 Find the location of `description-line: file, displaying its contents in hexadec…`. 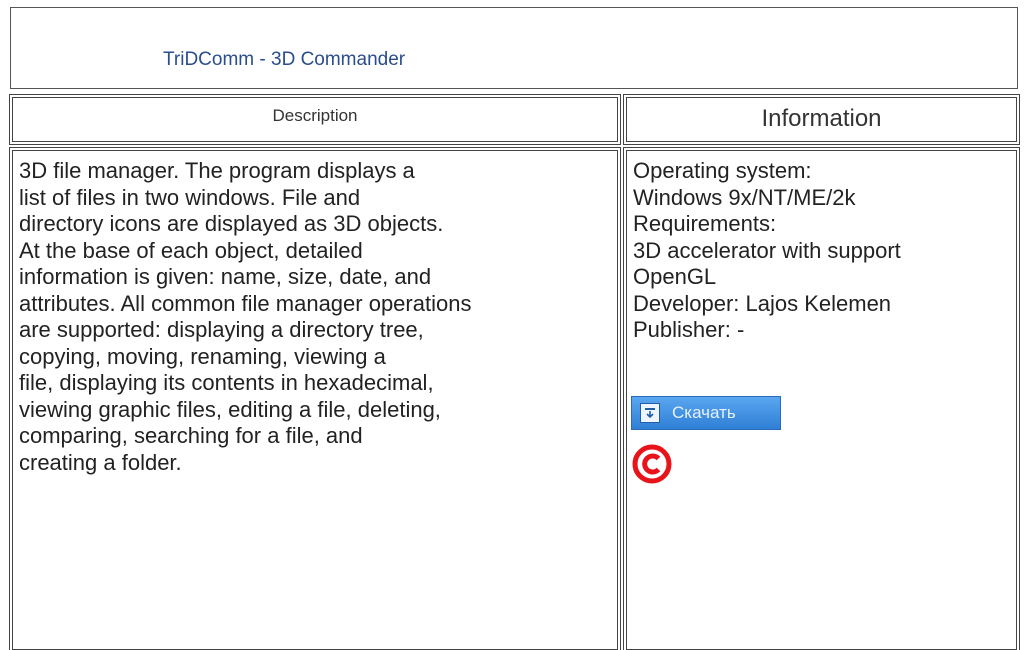

description-line: file, displaying its contents in hexadec… is located at coordinates (226, 382).